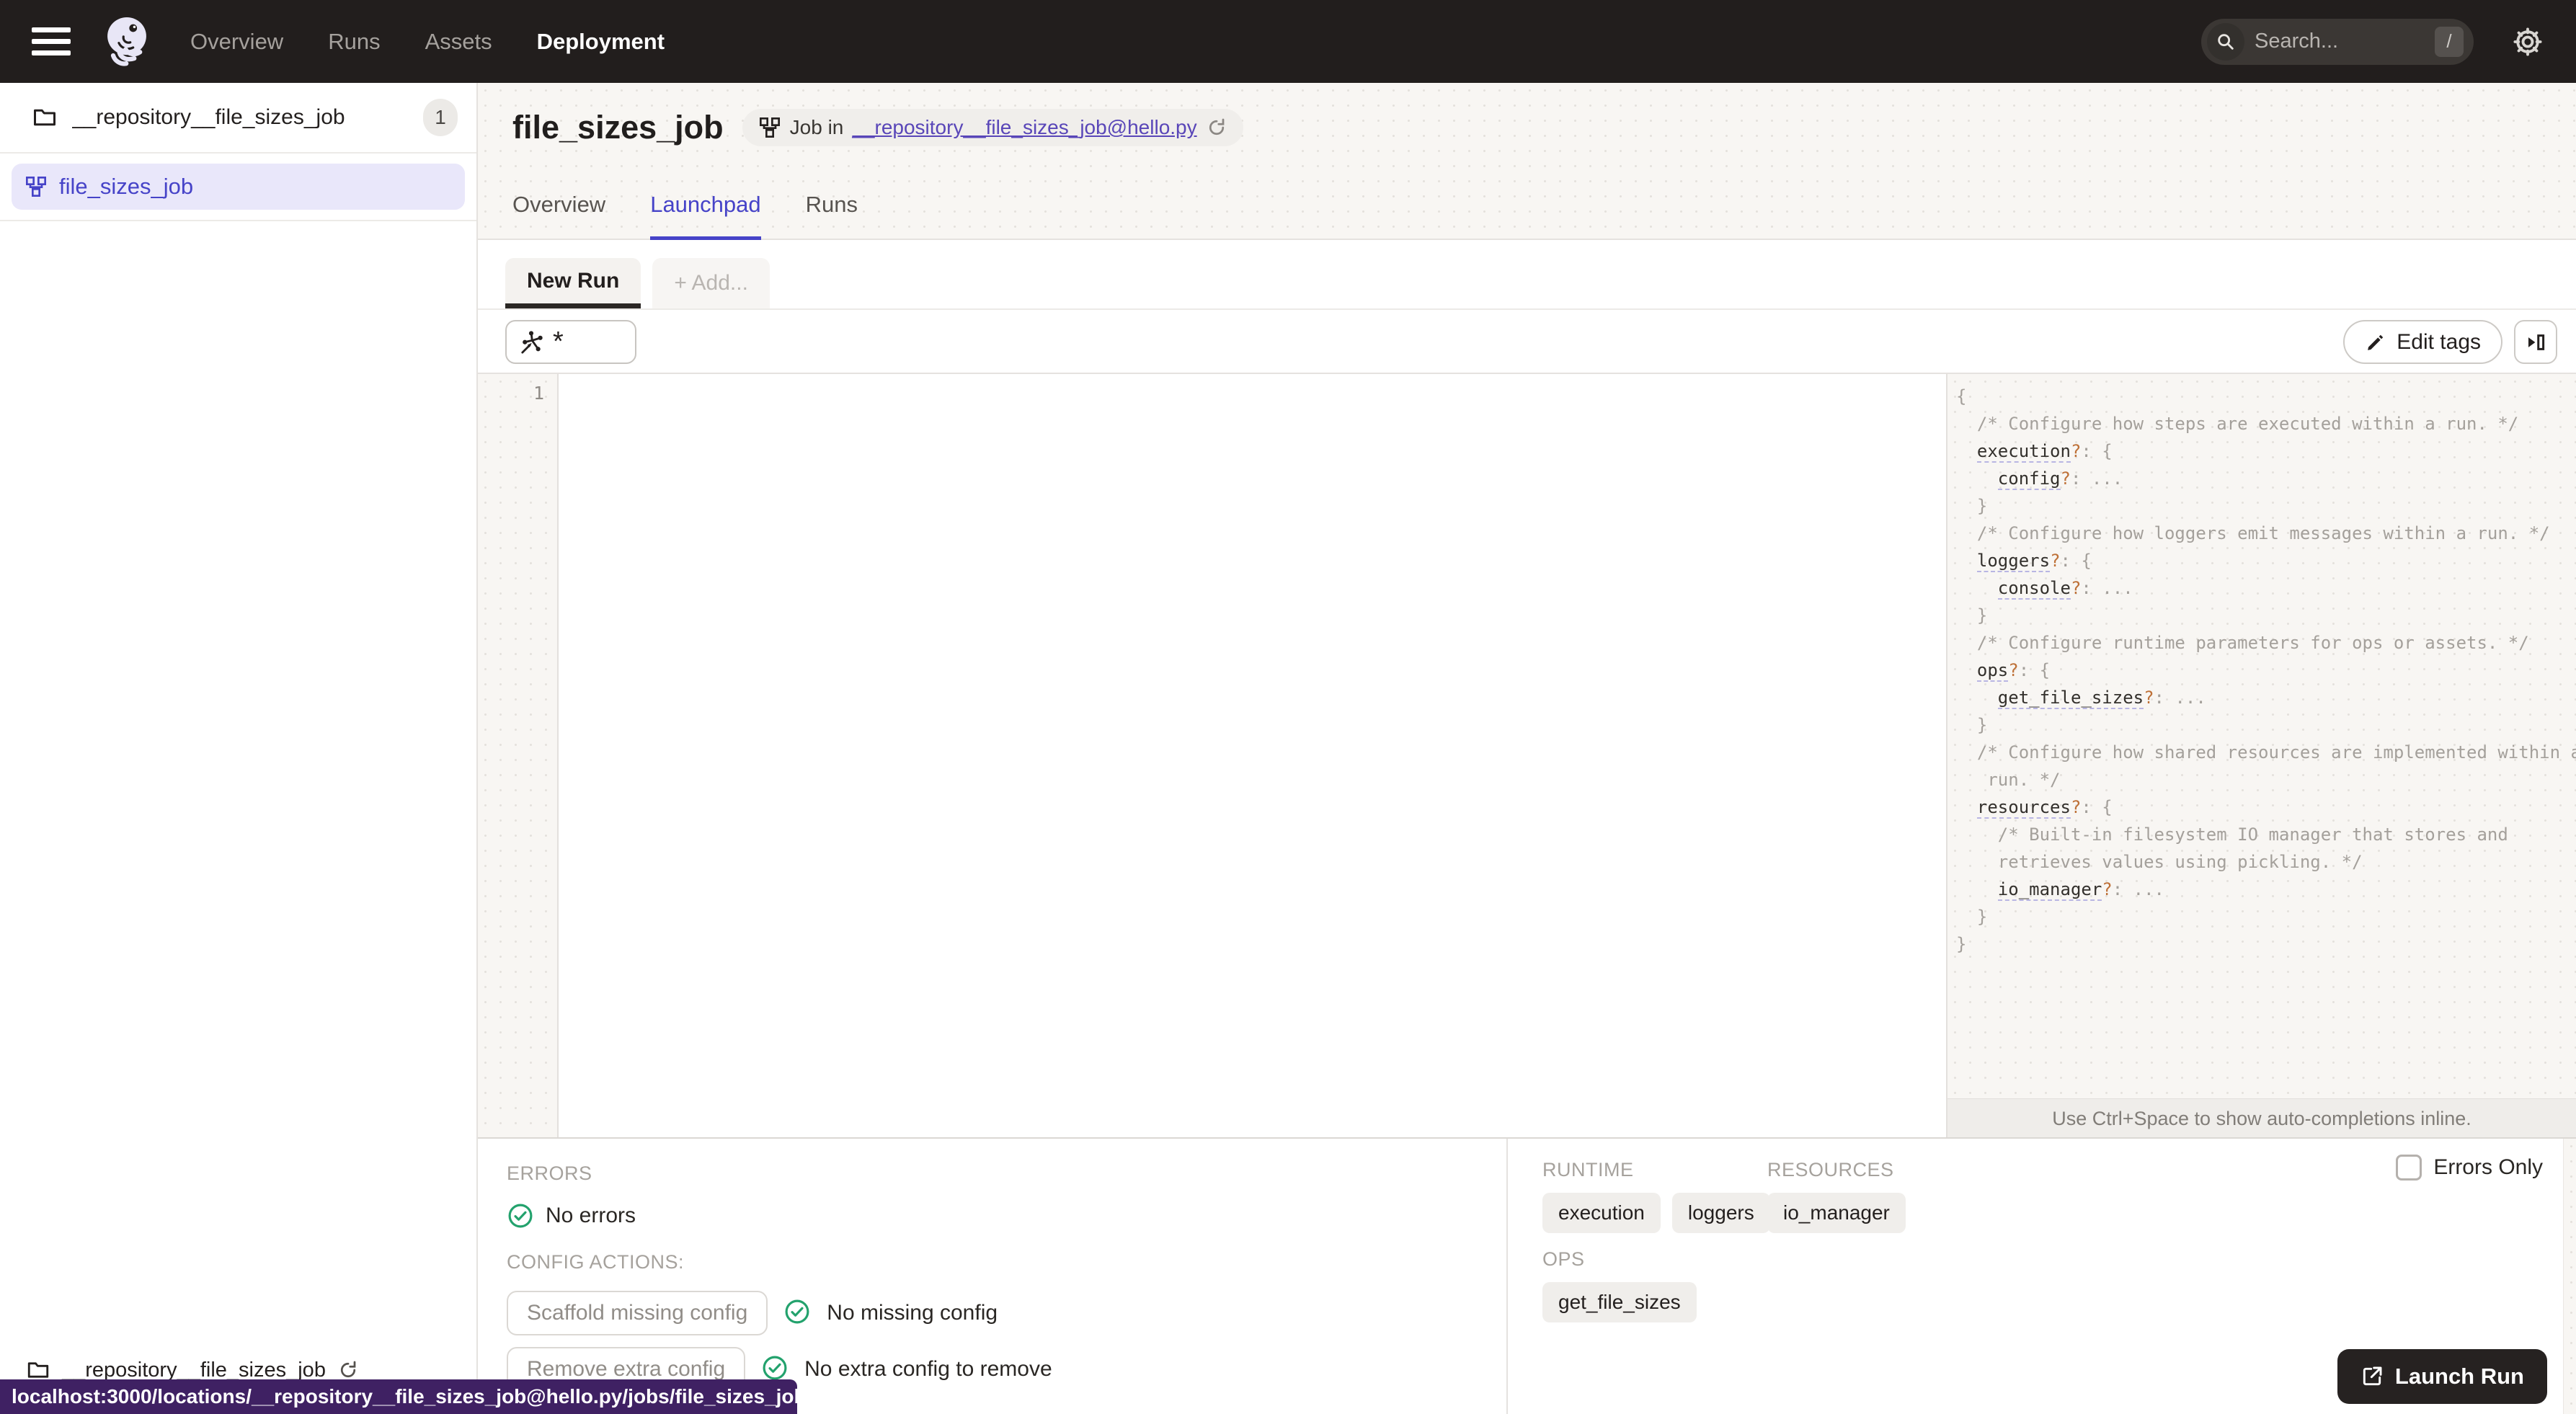 This screenshot has width=2576, height=1414. What do you see at coordinates (209, 117) in the screenshot?
I see `sidebar-repository-name: __repository__file_sizes_job` at bounding box center [209, 117].